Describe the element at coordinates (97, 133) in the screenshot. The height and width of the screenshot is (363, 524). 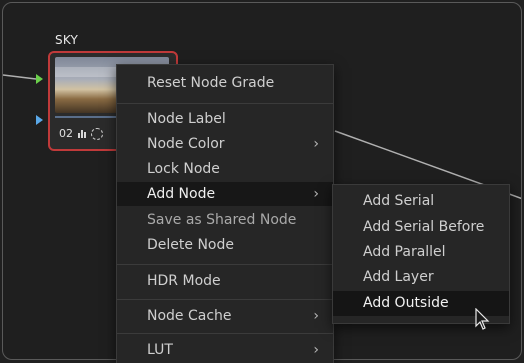
I see `cache-icon` at that location.